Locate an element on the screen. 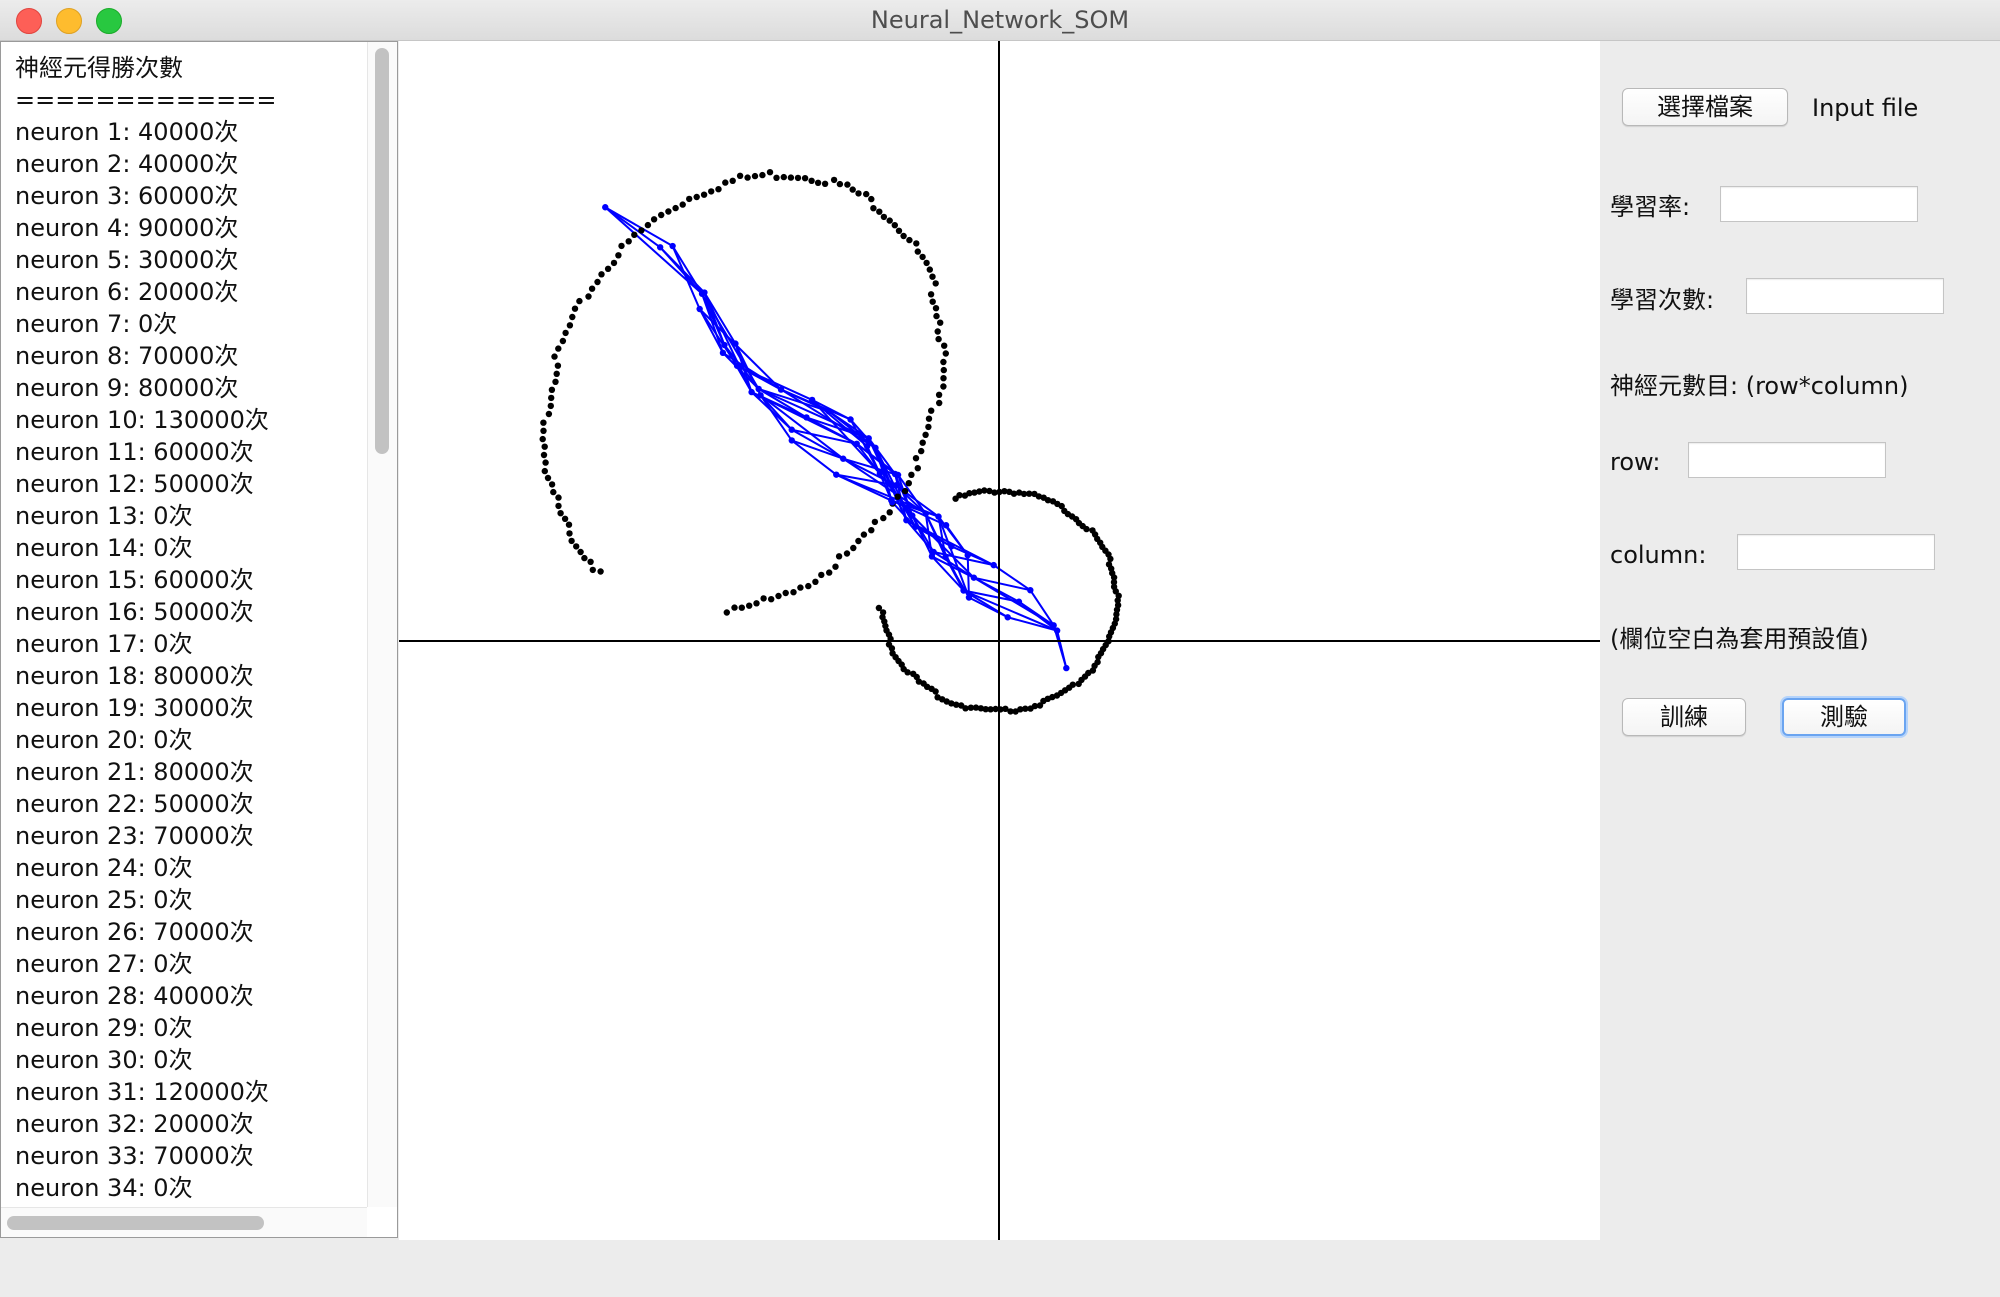 This screenshot has height=1297, width=2000. horizontal-scroll-thumb is located at coordinates (135, 1223).